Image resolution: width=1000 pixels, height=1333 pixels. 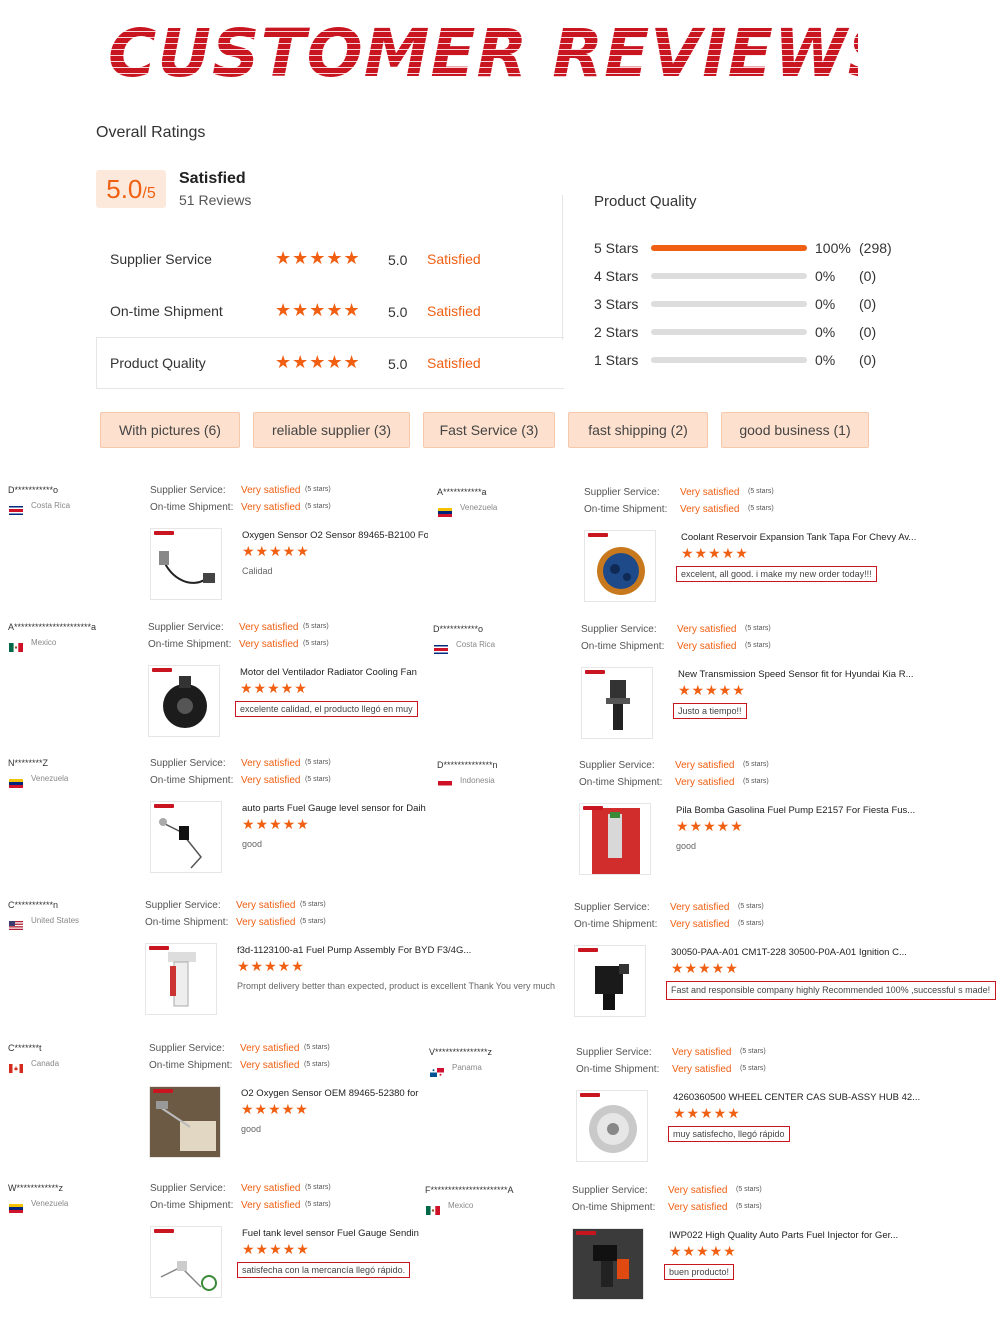 What do you see at coordinates (45, 1063) in the screenshot?
I see `review-9-country: Canada` at bounding box center [45, 1063].